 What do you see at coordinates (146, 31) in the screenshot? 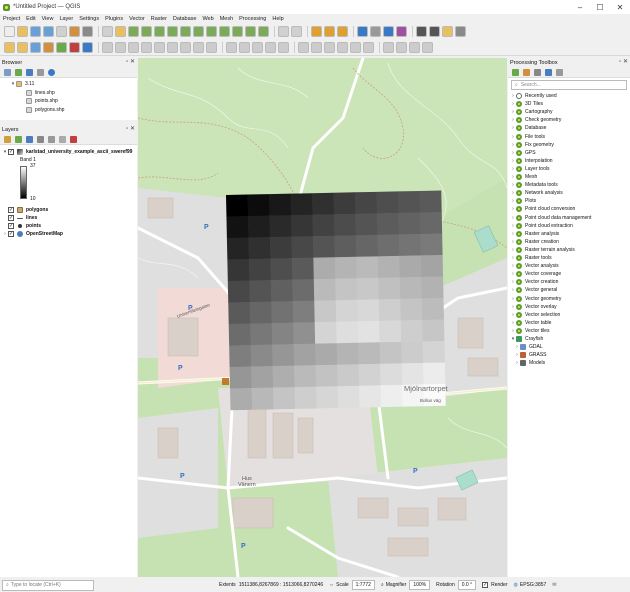
I see `zoom-out-icon` at bounding box center [146, 31].